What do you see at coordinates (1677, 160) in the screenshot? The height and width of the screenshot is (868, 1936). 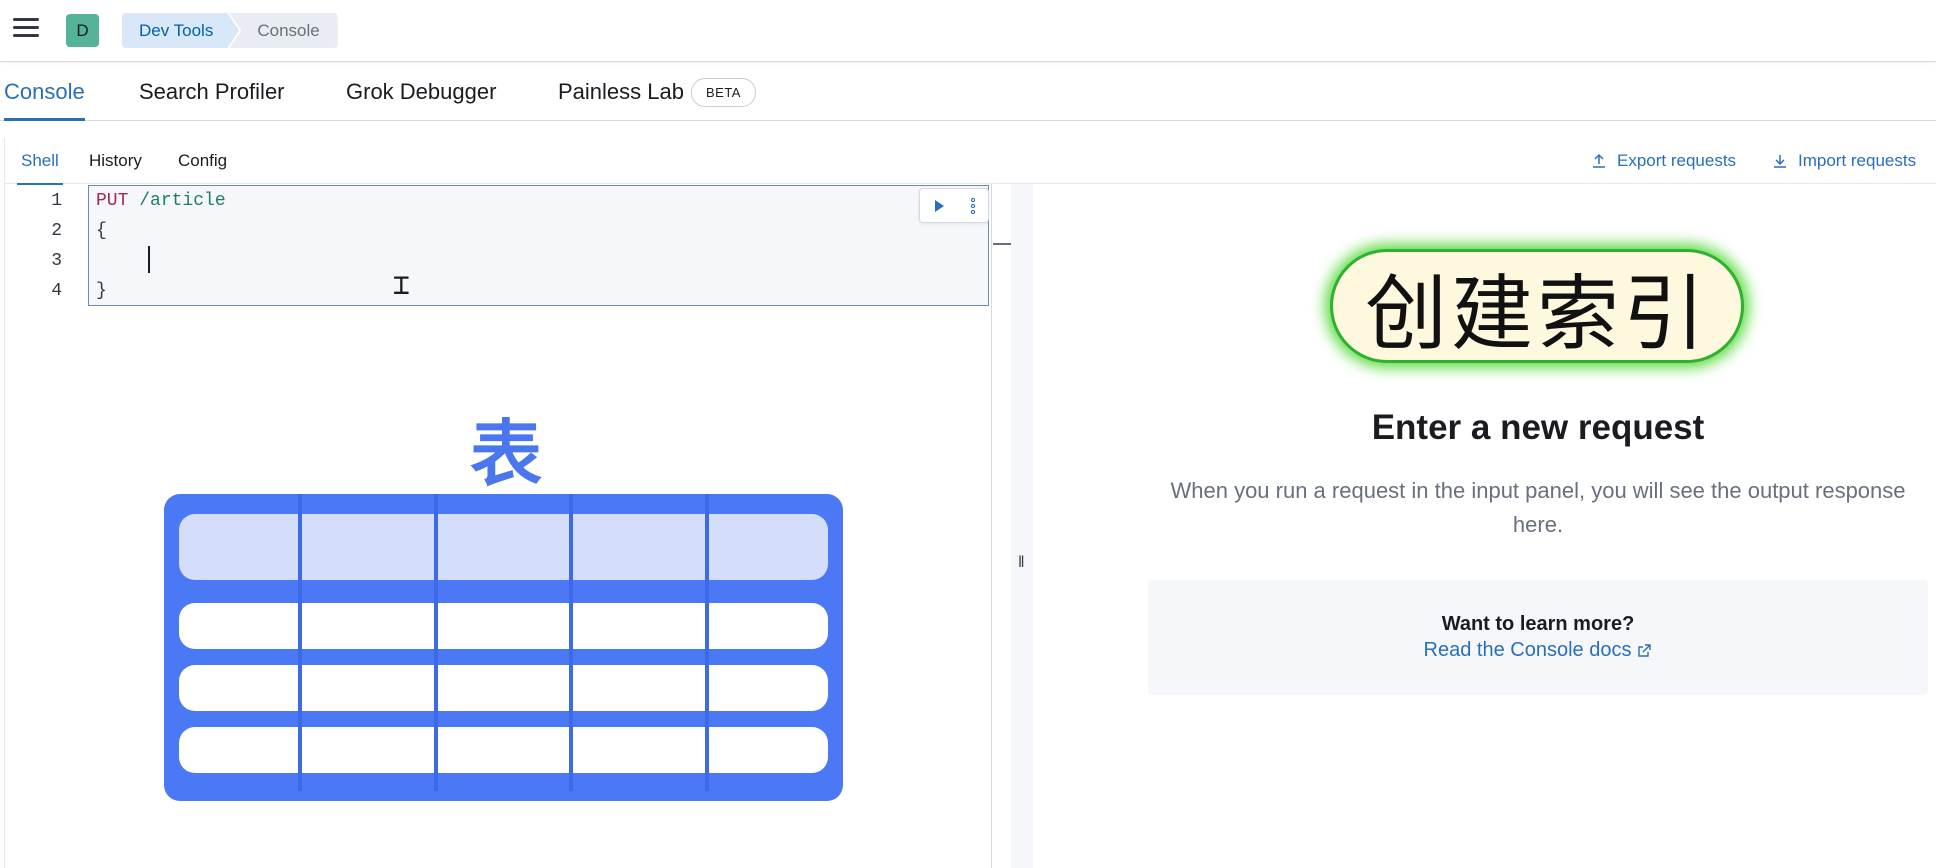 I see `export-requests-label: Export requests` at bounding box center [1677, 160].